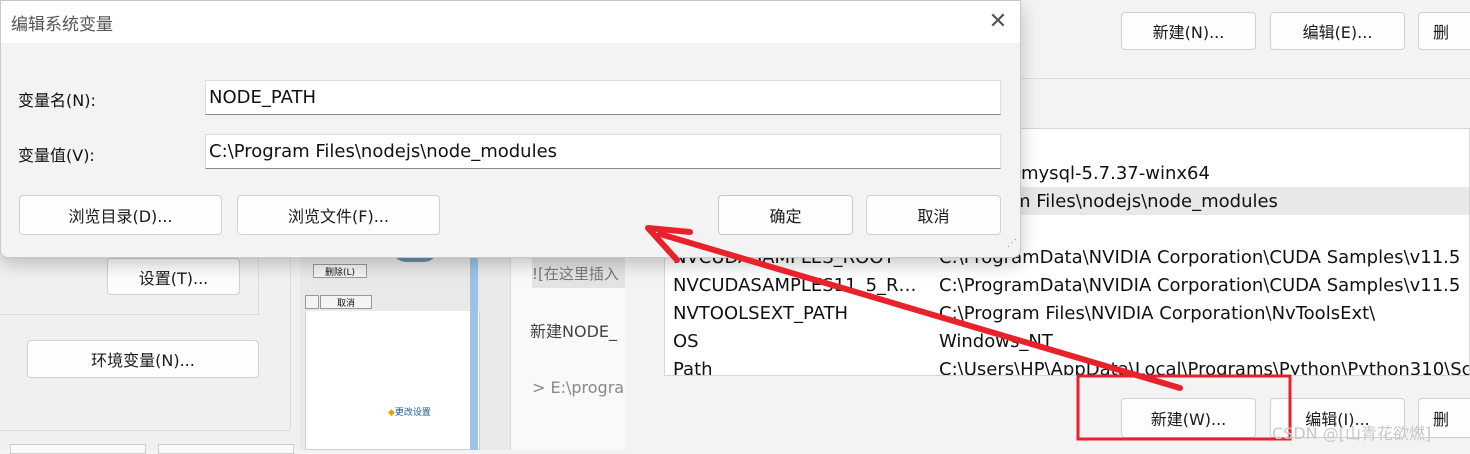  Describe the element at coordinates (920, 311) in the screenshot. I see `annotation-arrow-line` at that location.